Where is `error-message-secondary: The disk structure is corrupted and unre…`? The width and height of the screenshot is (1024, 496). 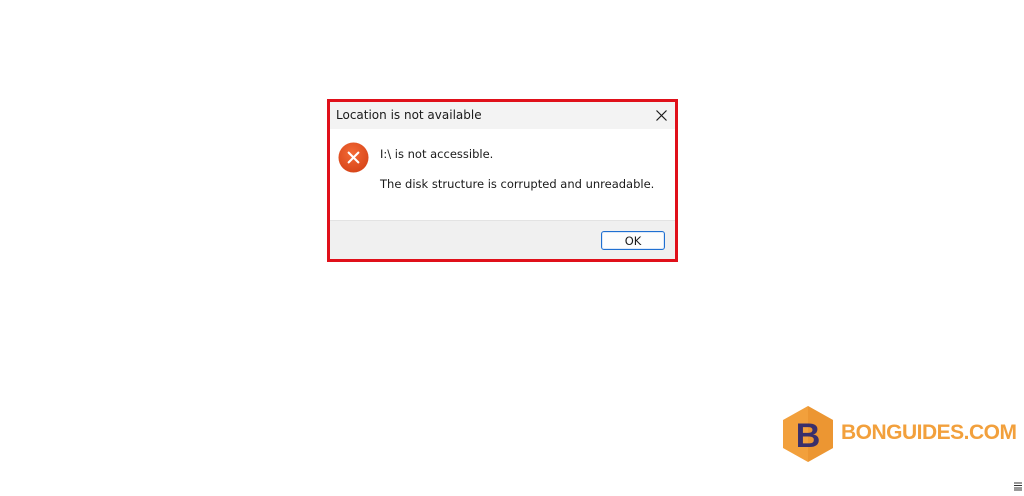
error-message-secondary: The disk structure is corrupted and unre… is located at coordinates (517, 184).